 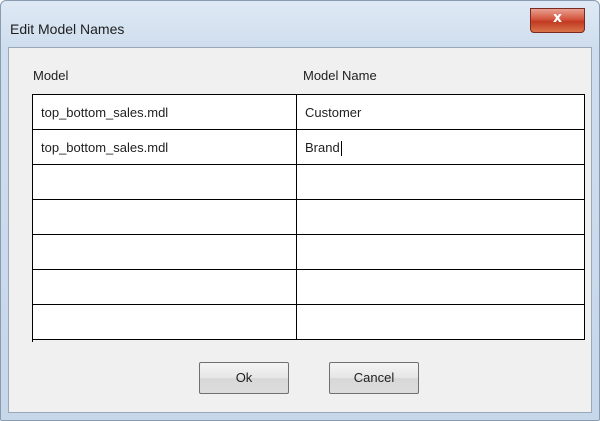 What do you see at coordinates (300, 24) in the screenshot?
I see `title-bar: Edit Model Names x` at bounding box center [300, 24].